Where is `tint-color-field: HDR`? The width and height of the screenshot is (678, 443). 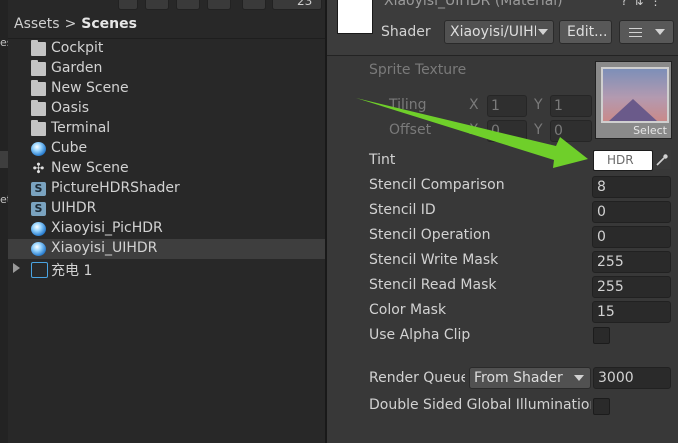 tint-color-field: HDR is located at coordinates (623, 160).